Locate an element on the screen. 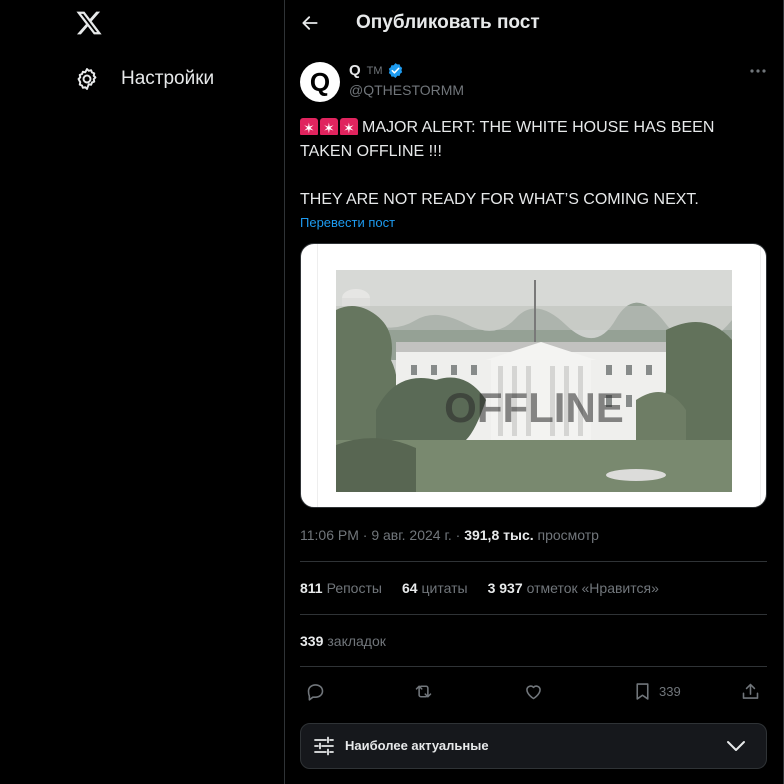 The image size is (784, 784). translate-link: Перевести пост is located at coordinates (347, 222).